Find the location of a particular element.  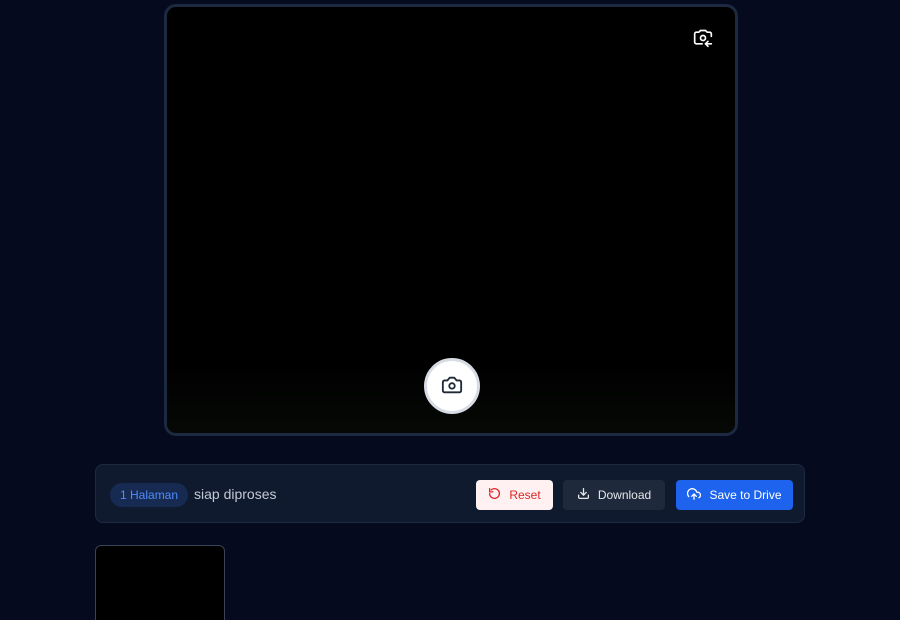

capture-button is located at coordinates (452, 386).